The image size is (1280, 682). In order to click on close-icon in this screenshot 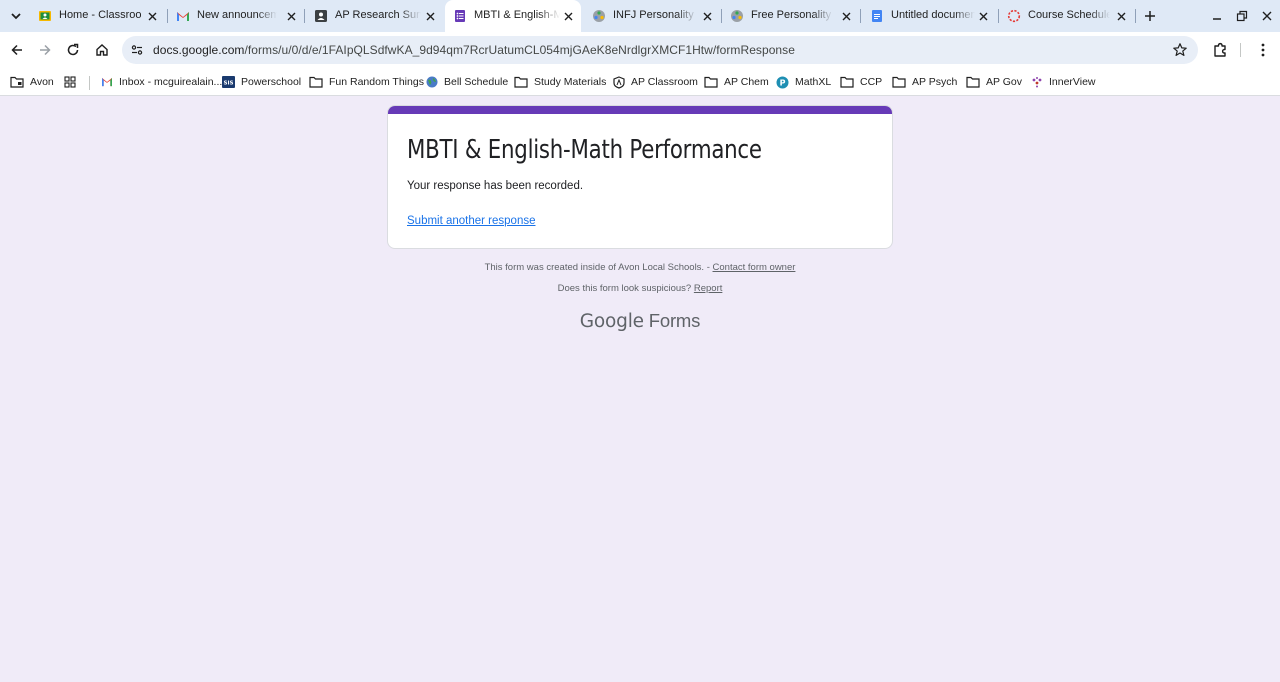, I will do `click(1267, 16)`.